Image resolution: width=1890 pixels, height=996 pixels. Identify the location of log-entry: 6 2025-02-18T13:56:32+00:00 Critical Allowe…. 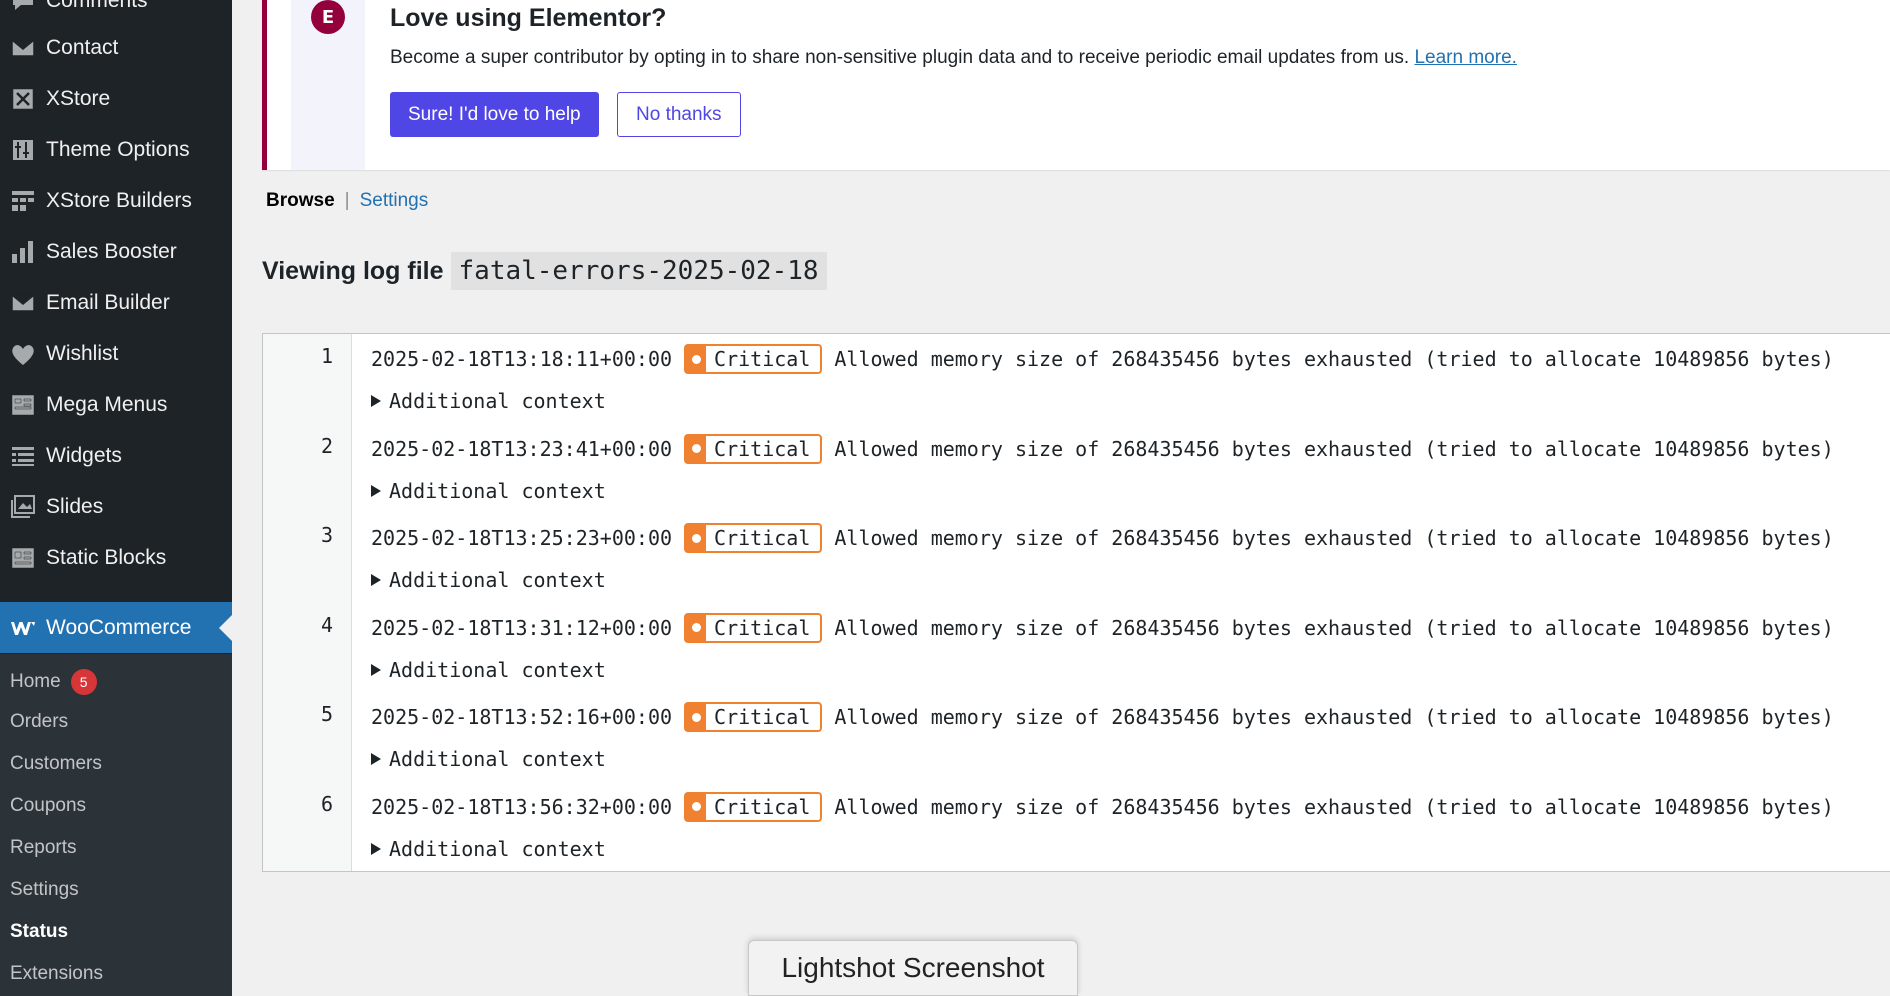
(1076, 827).